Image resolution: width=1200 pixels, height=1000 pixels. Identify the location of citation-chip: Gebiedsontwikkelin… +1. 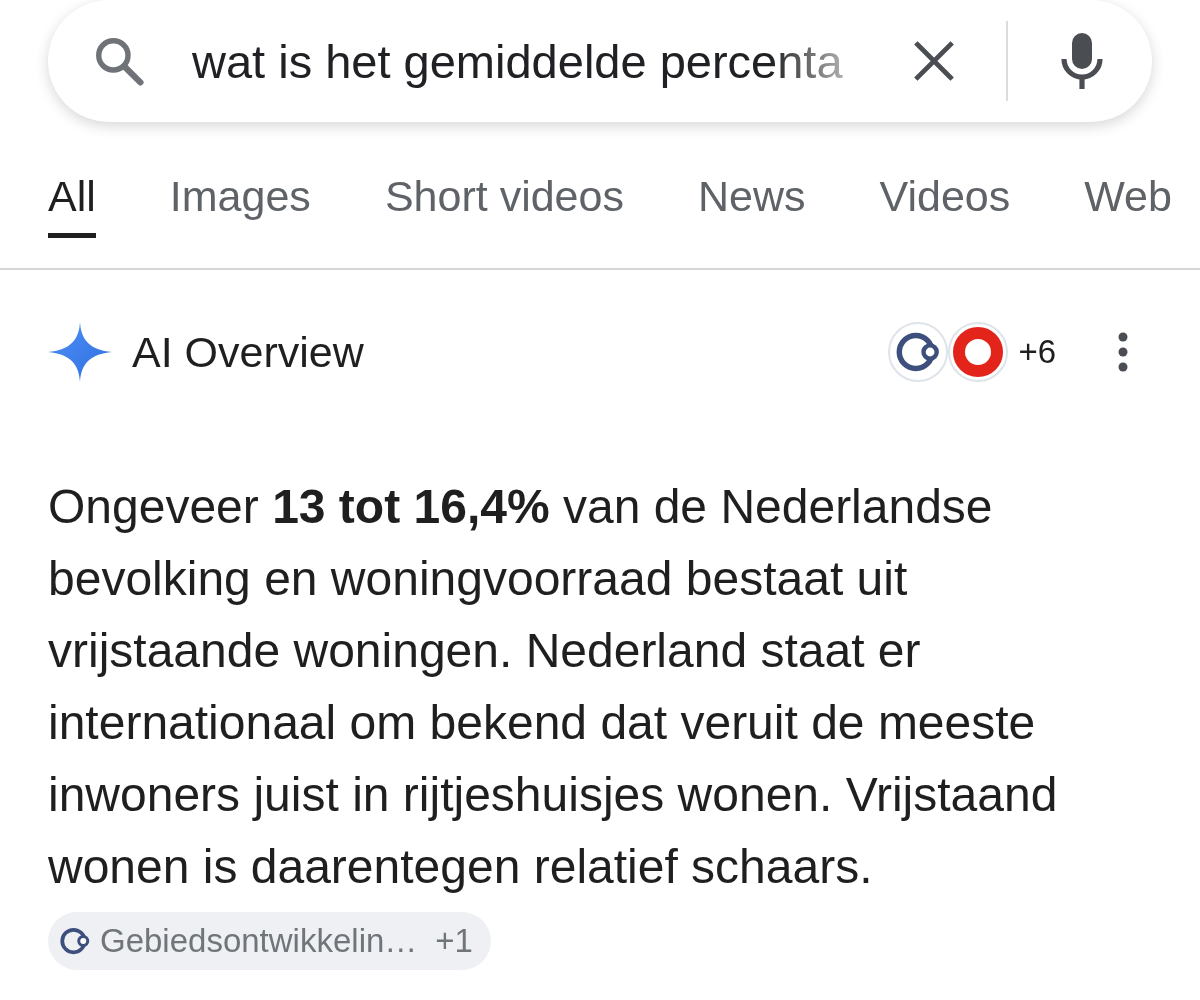
(269, 941).